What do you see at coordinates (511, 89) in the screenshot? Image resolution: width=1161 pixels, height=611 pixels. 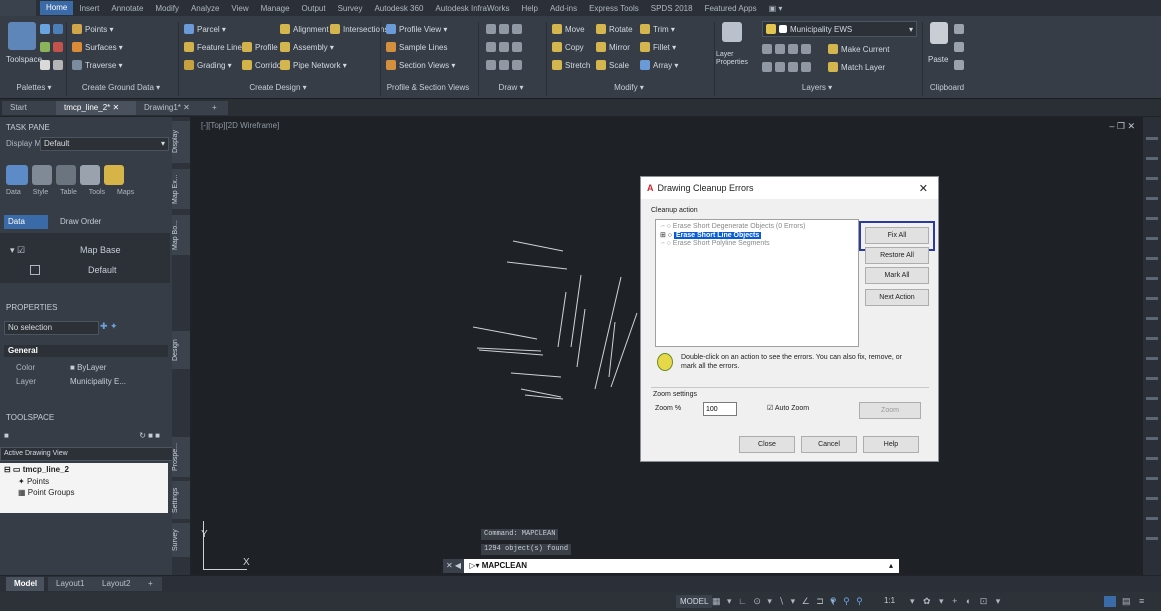 I see `draw-group-label: Draw ▾` at bounding box center [511, 89].